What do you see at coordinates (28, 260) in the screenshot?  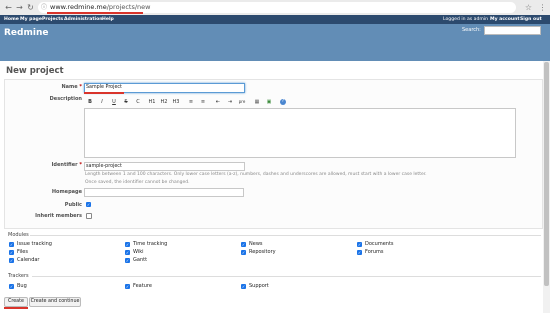 I see `module-label: Calendar` at bounding box center [28, 260].